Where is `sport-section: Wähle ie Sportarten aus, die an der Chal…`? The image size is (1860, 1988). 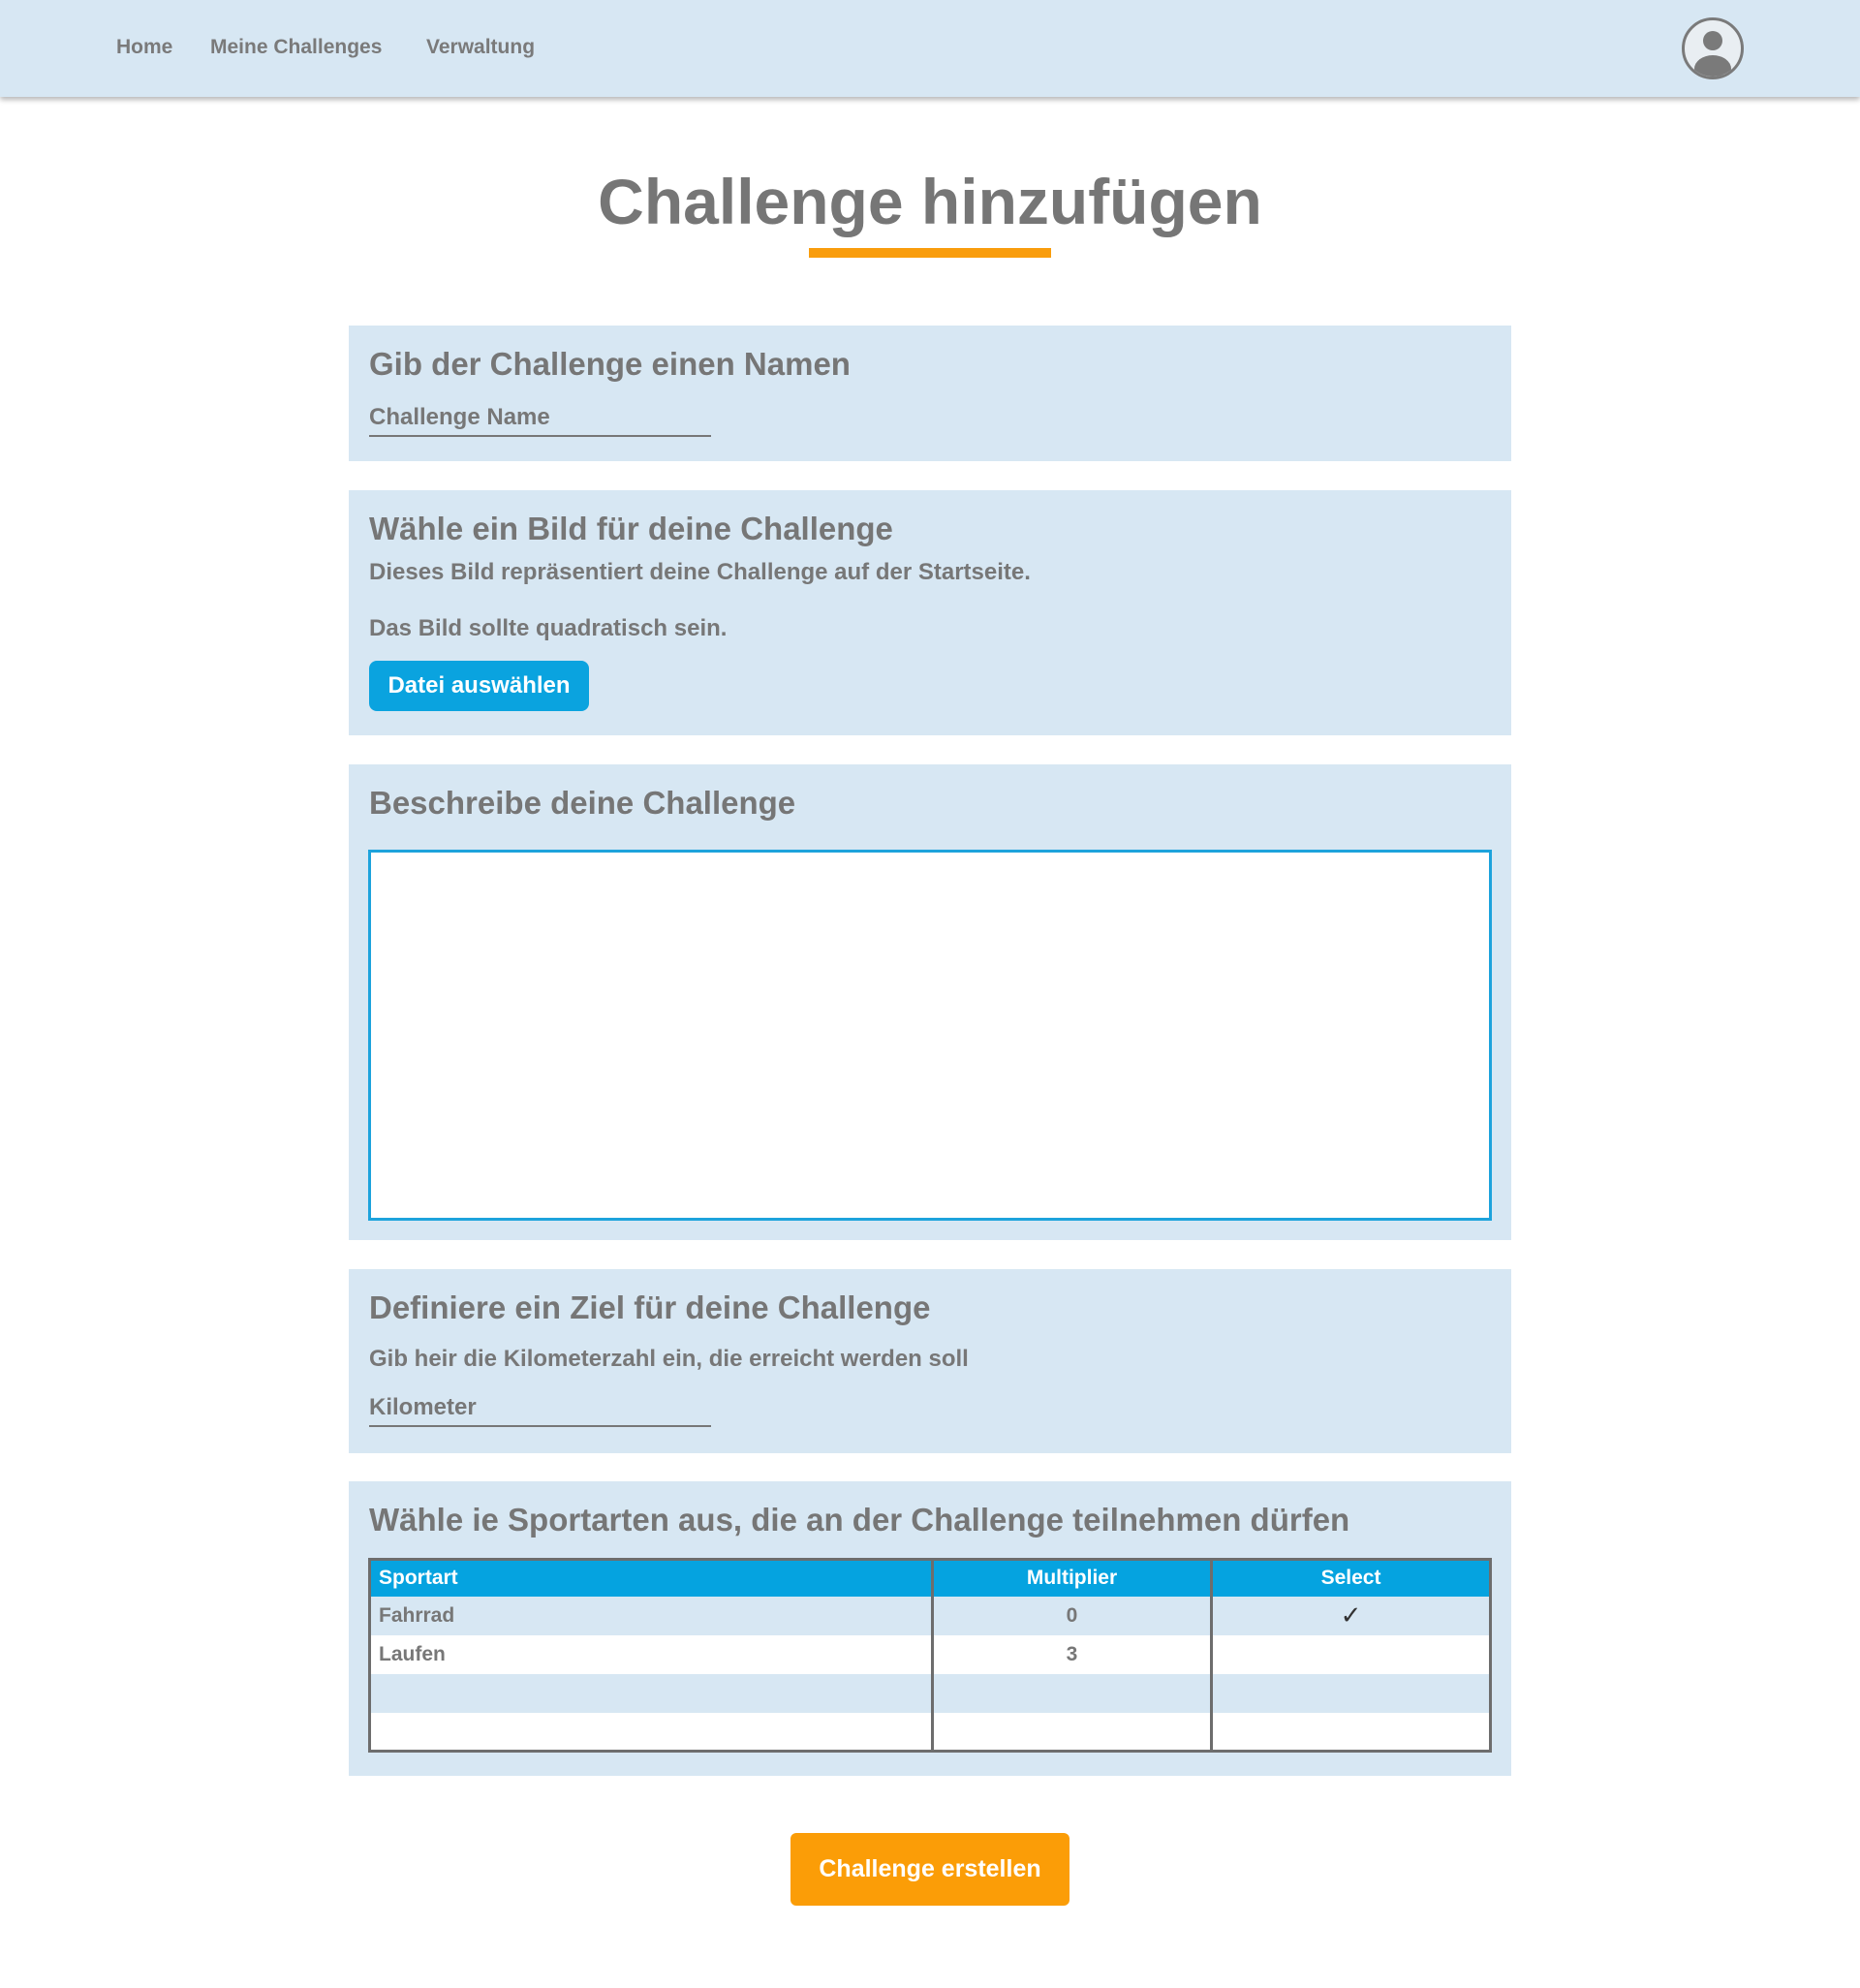 sport-section: Wähle ie Sportarten aus, die an der Chal… is located at coordinates (930, 1628).